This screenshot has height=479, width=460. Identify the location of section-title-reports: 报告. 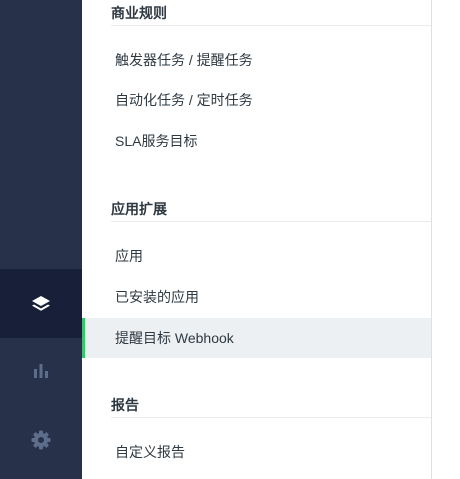
(125, 405).